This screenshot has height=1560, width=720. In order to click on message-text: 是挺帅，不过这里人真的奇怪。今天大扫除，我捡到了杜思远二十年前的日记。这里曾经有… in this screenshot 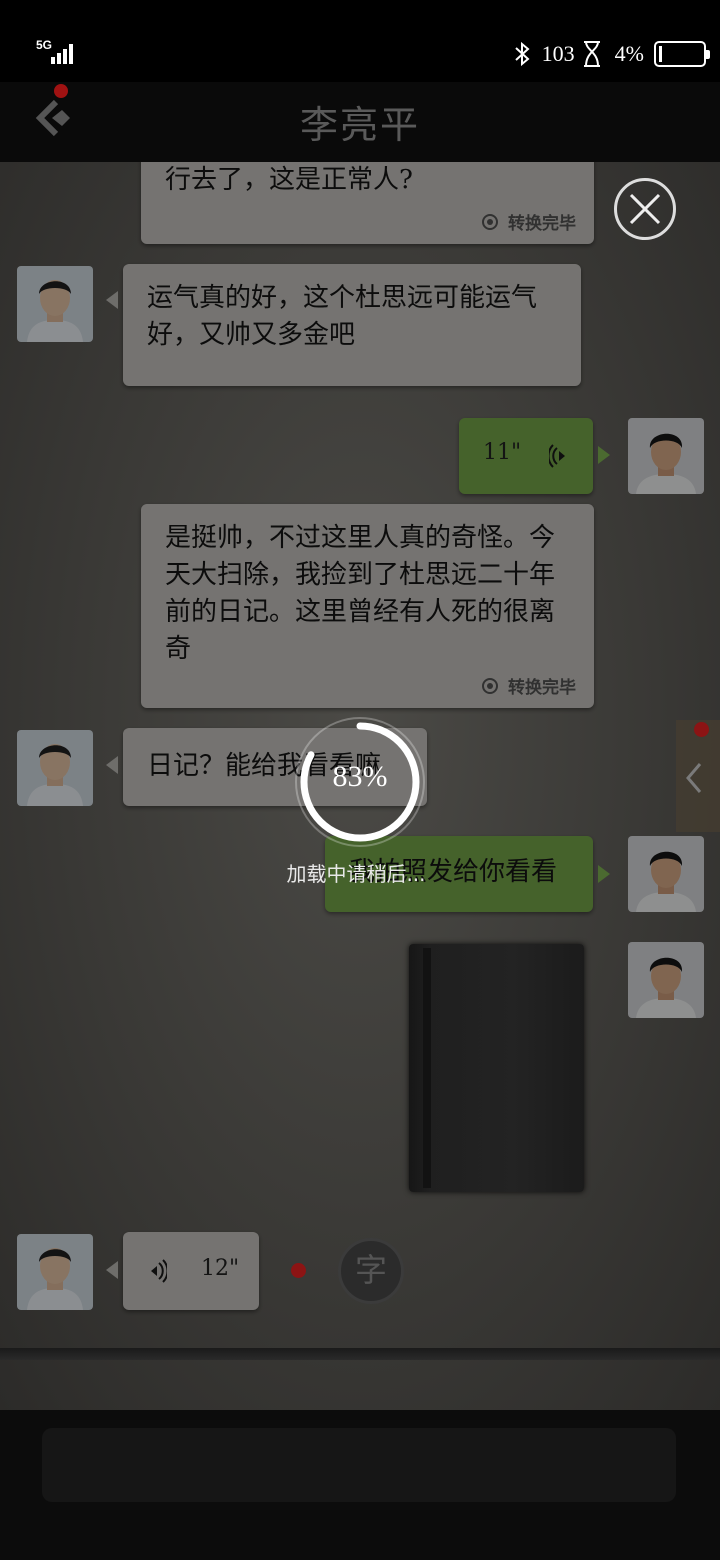, I will do `click(360, 593)`.